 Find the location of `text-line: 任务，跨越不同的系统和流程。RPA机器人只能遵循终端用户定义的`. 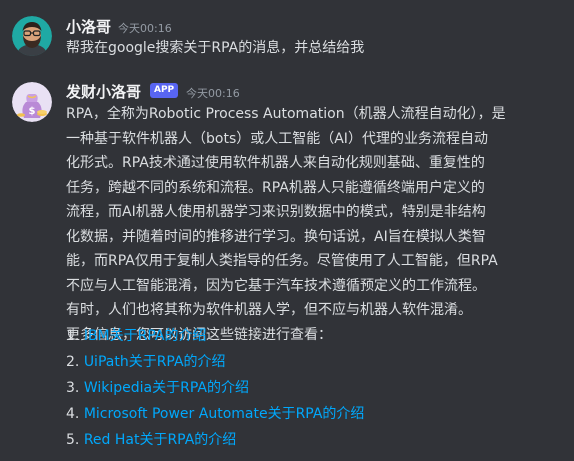

text-line: 任务，跨越不同的系统和流程。RPA机器人只能遵循终端用户定义的 is located at coordinates (275, 187).